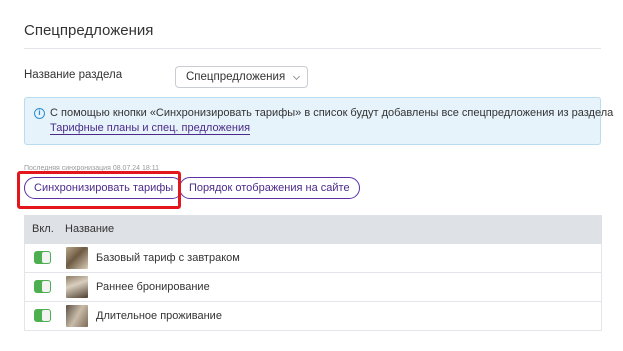  Describe the element at coordinates (313, 229) in the screenshot. I see `table-header: Вкл. Название` at that location.